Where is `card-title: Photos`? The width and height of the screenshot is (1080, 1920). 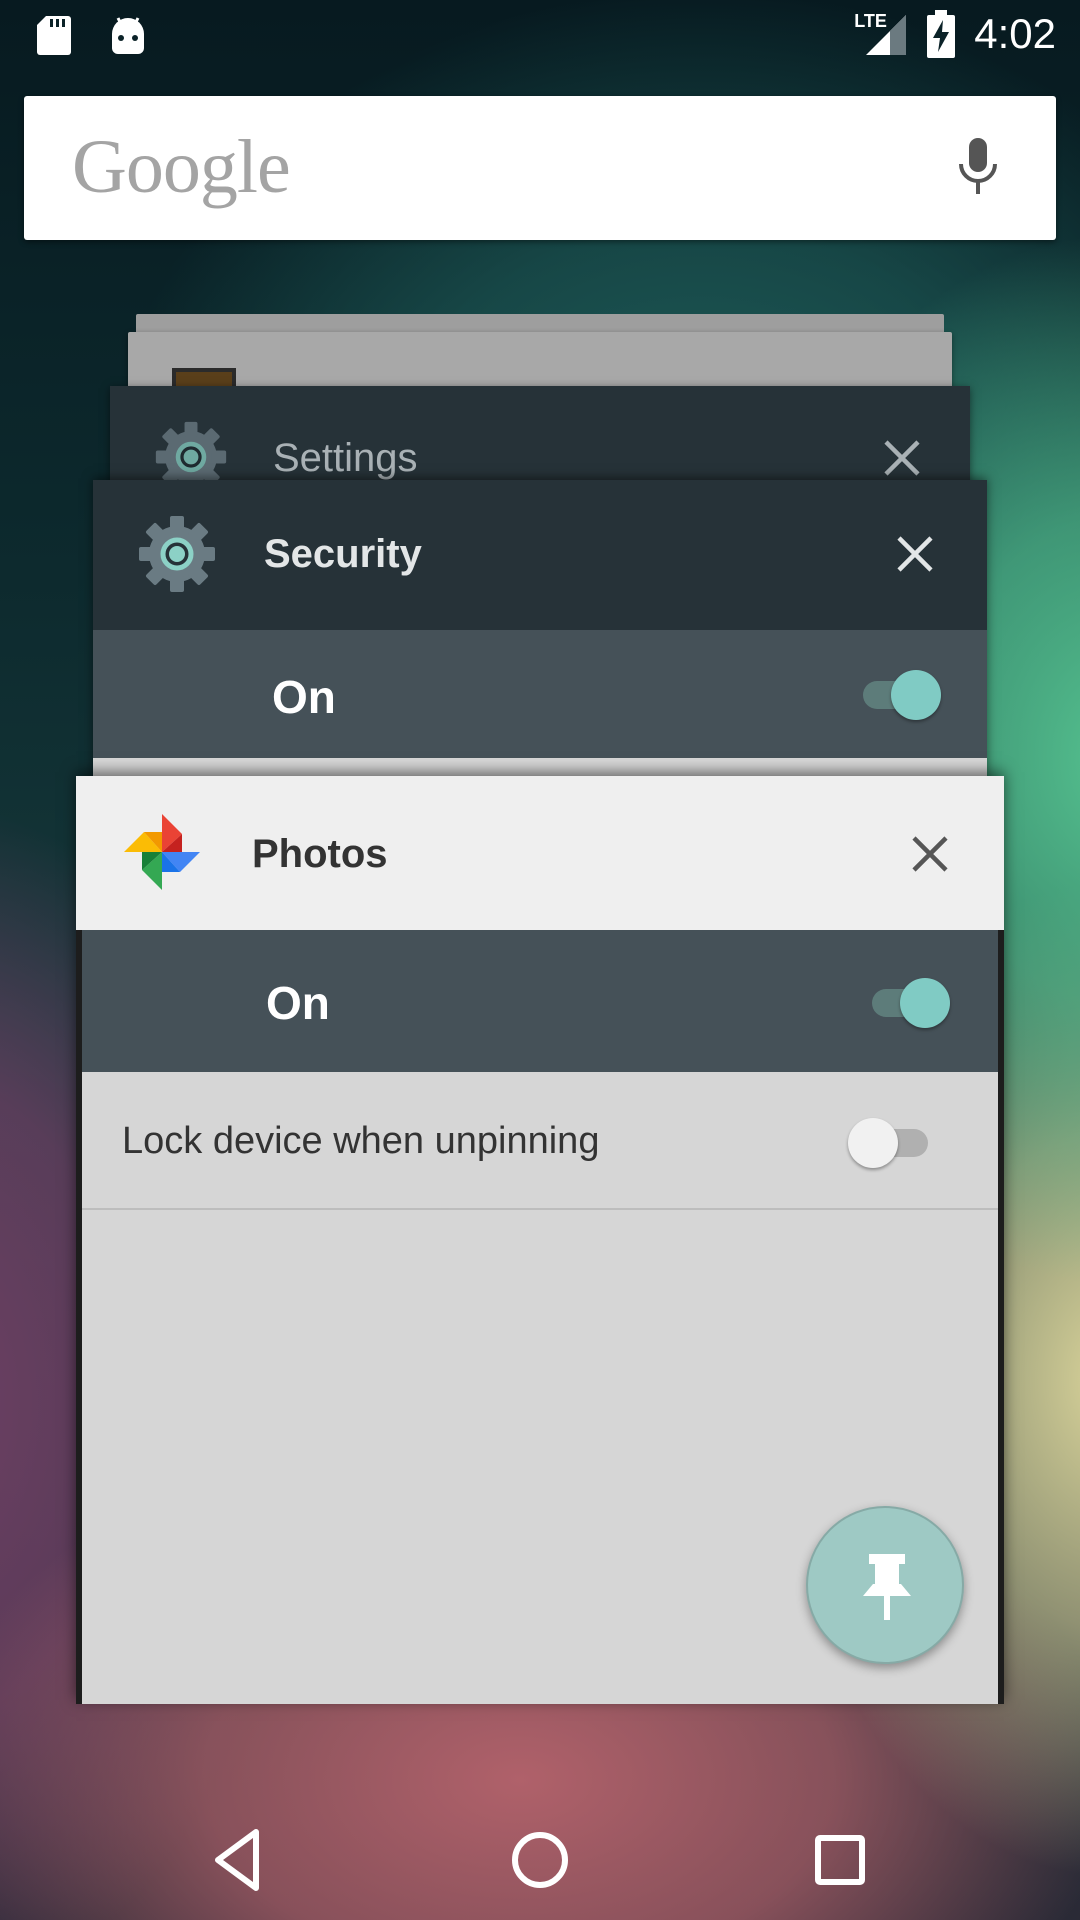 card-title: Photos is located at coordinates (320, 854).